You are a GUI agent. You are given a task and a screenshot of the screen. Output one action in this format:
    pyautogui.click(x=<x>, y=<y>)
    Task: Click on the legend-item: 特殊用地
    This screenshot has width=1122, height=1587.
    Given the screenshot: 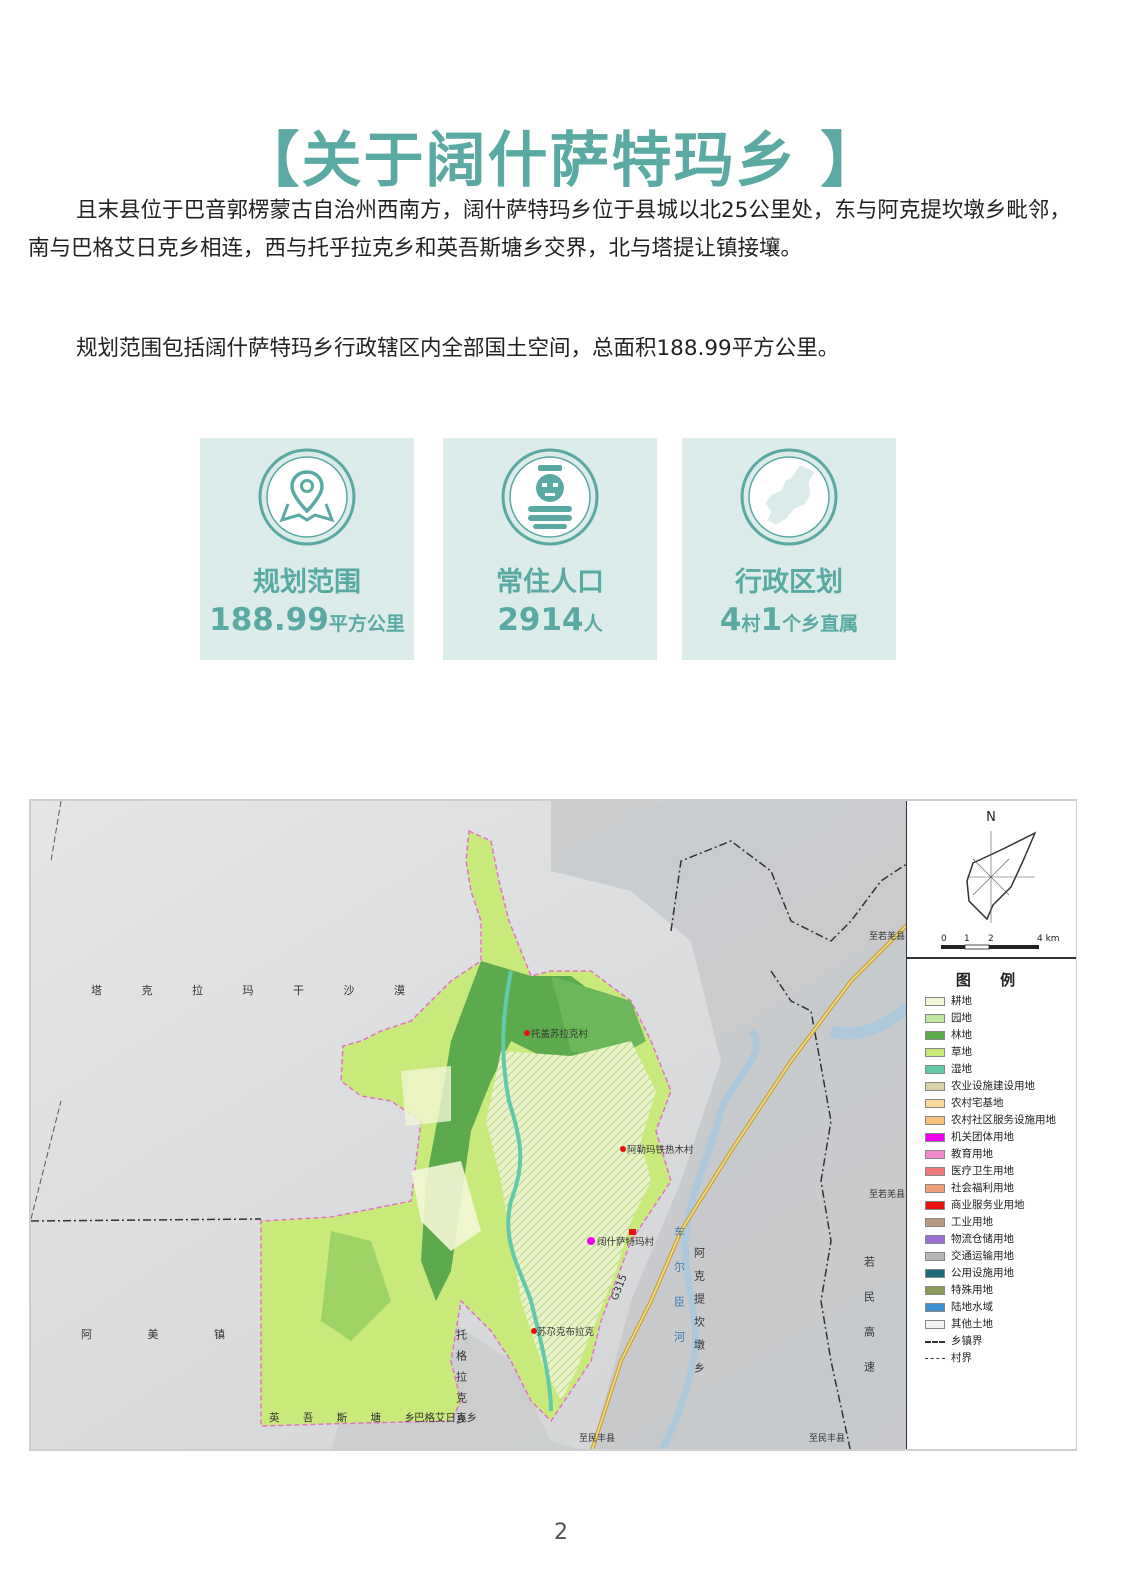 What is the action you would take?
    pyautogui.click(x=990, y=1290)
    